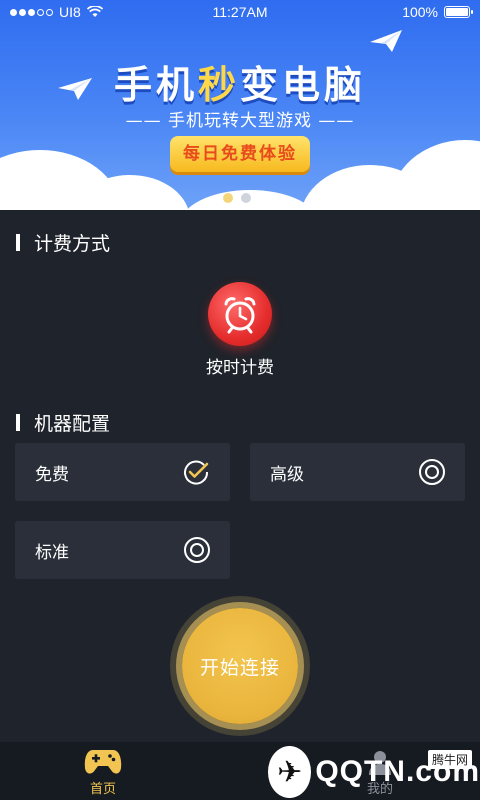  What do you see at coordinates (237, 198) in the screenshot?
I see `banner-pager` at bounding box center [237, 198].